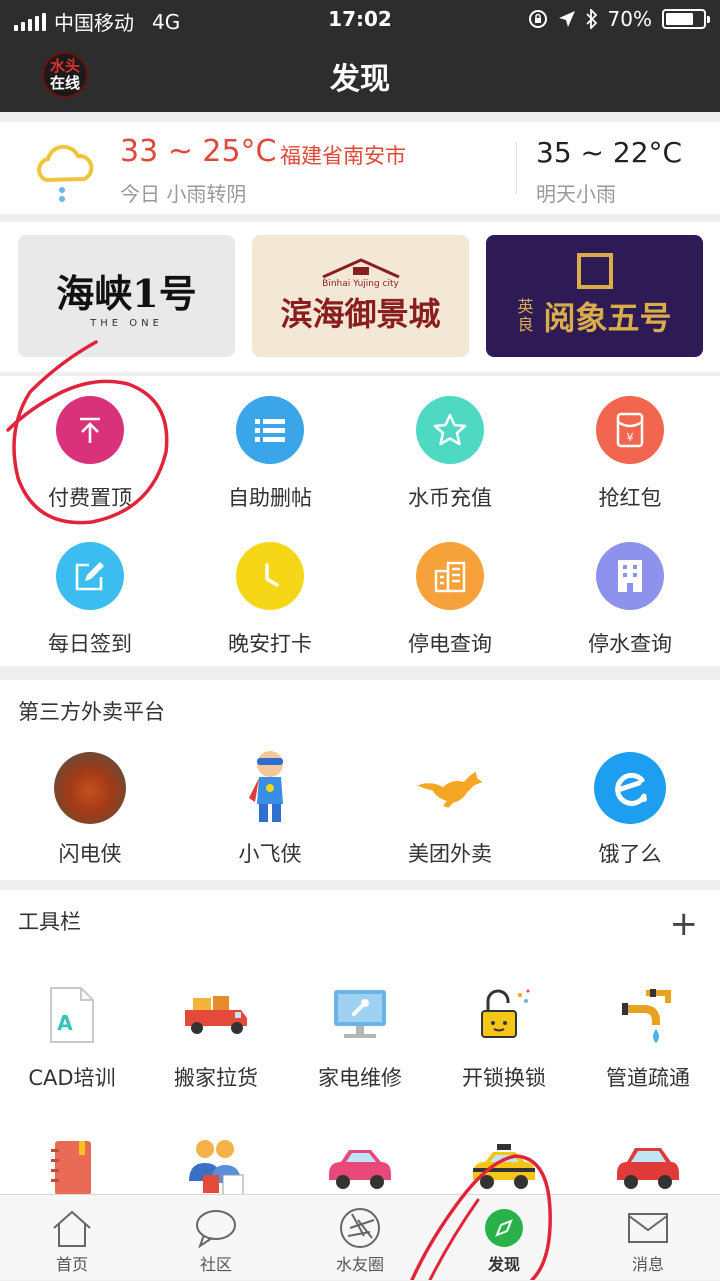 The height and width of the screenshot is (1281, 720). I want to click on tab-home: 首页, so click(72, 1238).